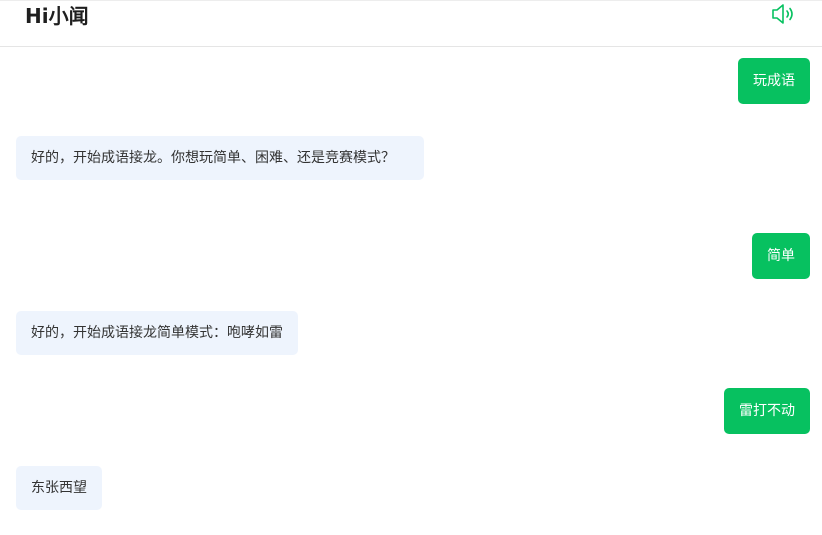  I want to click on bot-message-bubble: 好的，开始成语接龙简单模式：咆哮如雷, so click(157, 333).